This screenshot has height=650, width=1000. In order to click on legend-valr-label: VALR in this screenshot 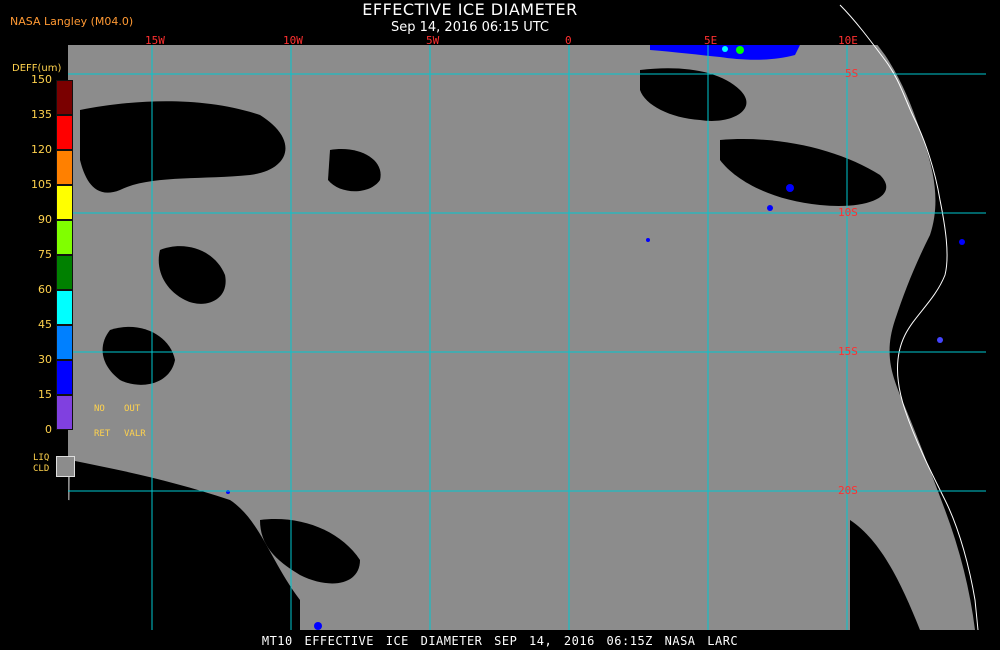, I will do `click(135, 434)`.